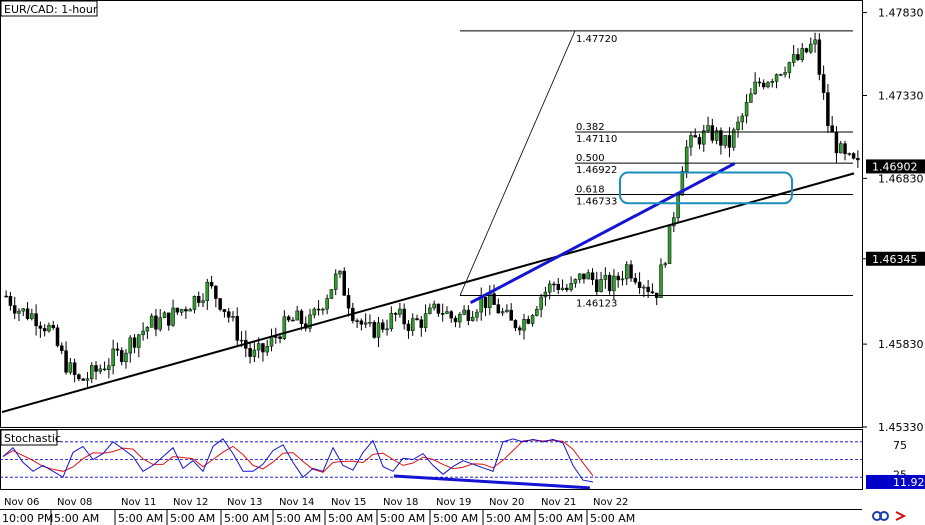  I want to click on symbol-label: EUR/CAD: 1-hour, so click(51, 9).